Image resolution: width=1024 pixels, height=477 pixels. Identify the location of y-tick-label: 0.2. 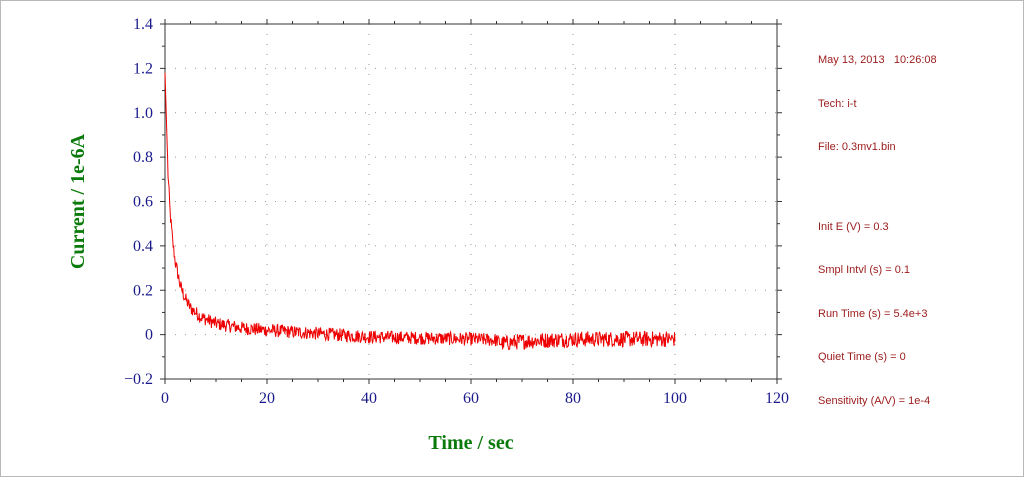
(143, 290).